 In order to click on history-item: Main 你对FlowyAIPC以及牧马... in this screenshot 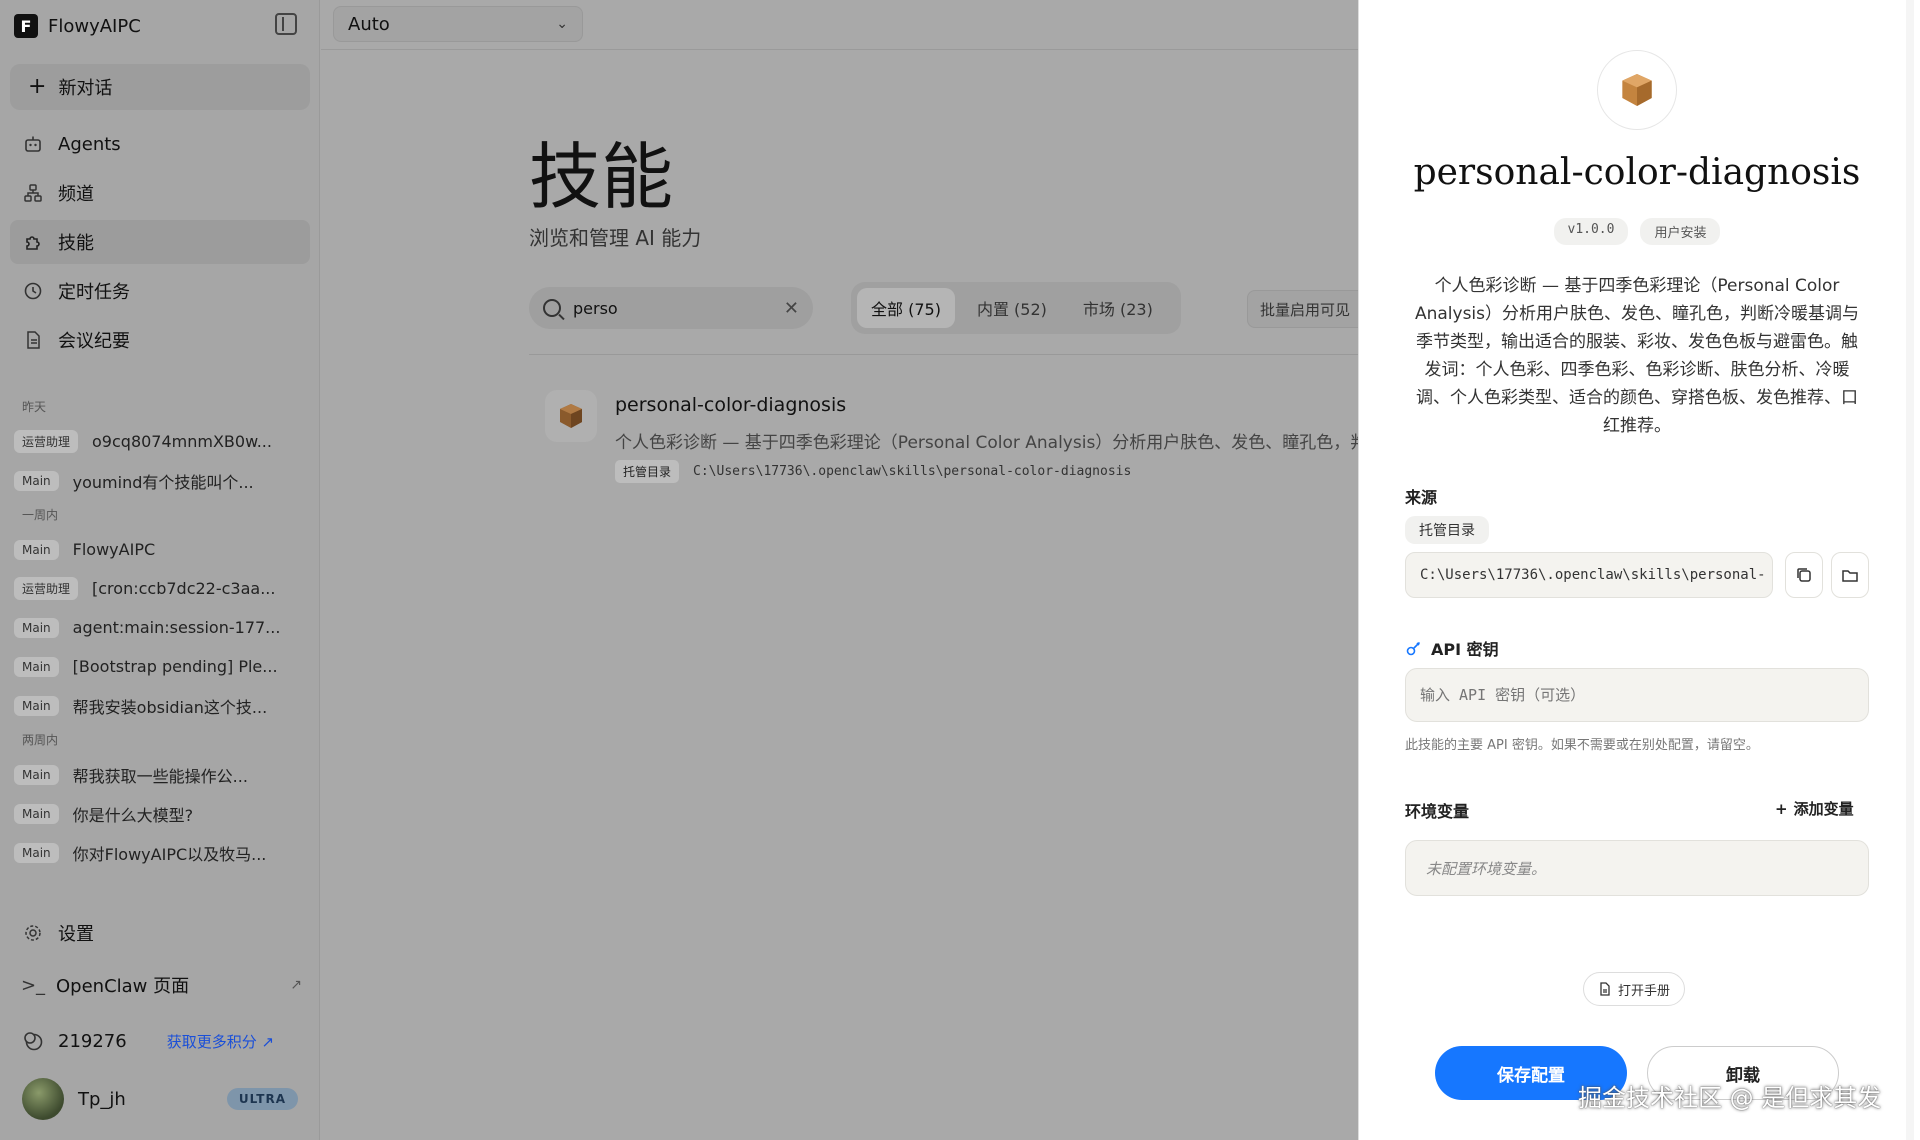, I will do `click(164, 852)`.